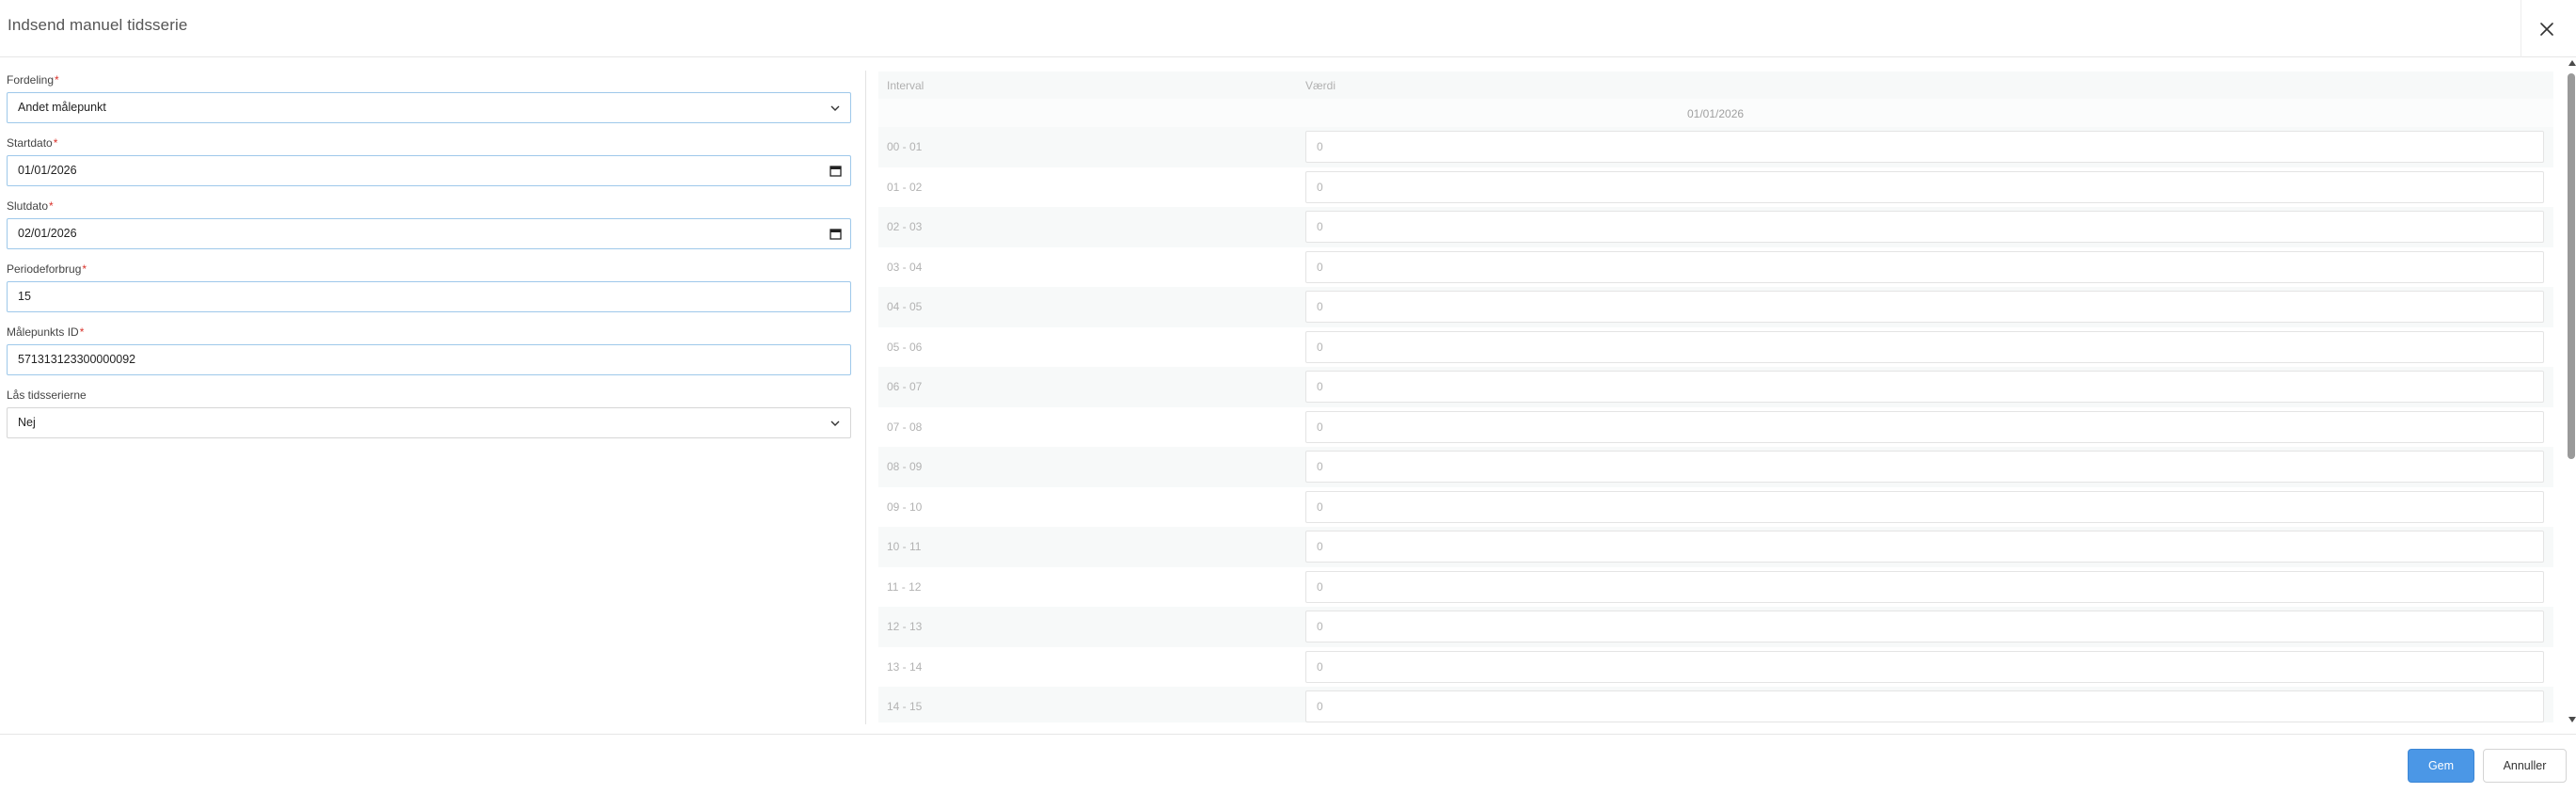  I want to click on table-row: 04 - 05 0, so click(1715, 307).